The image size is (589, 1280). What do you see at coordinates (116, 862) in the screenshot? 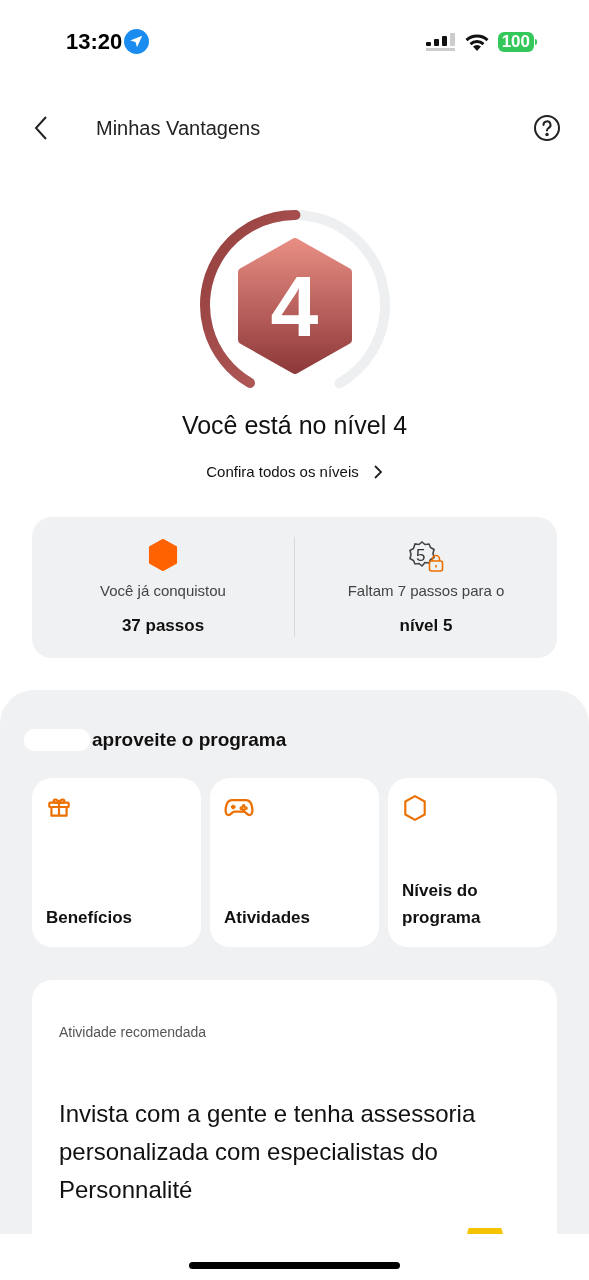
I see `program-tile: Benefícios` at bounding box center [116, 862].